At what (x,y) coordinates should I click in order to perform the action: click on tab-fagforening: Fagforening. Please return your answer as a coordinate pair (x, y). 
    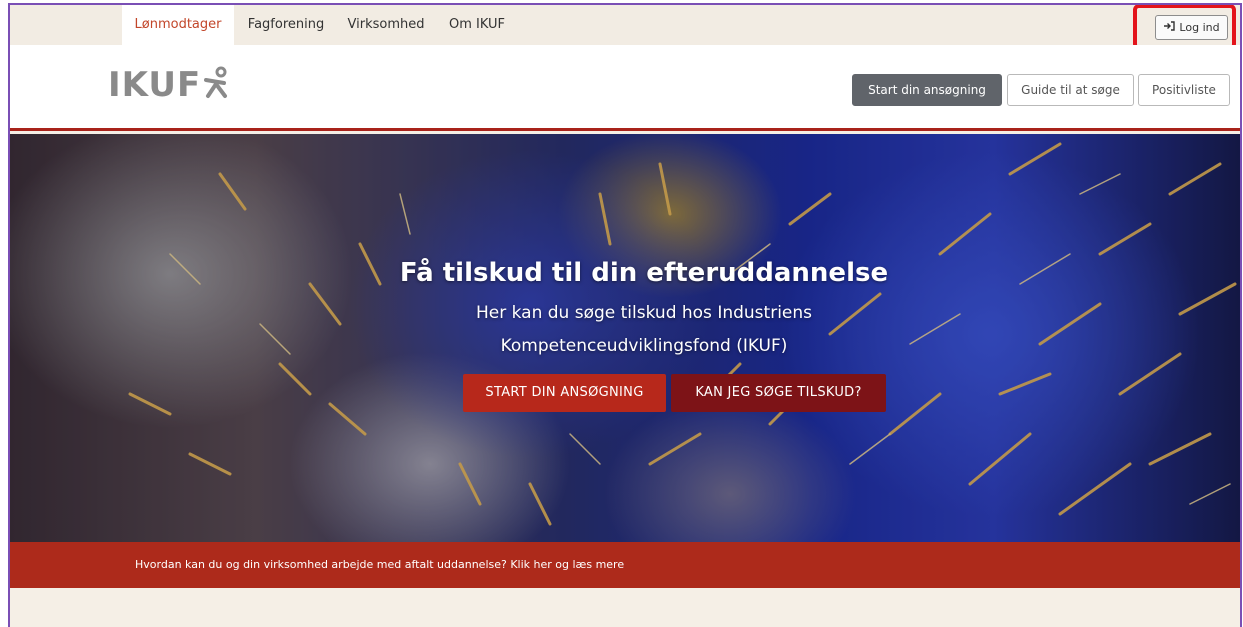
    Looking at the image, I should click on (286, 25).